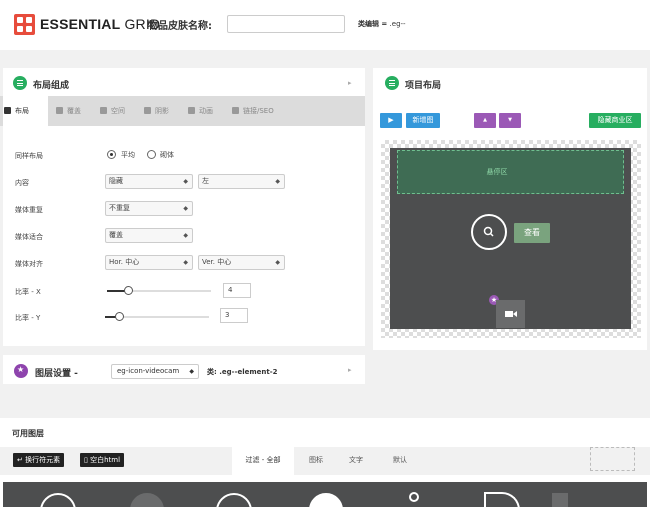 The width and height of the screenshot is (650, 507). I want to click on line-break-icon: ↵, so click(21, 460).